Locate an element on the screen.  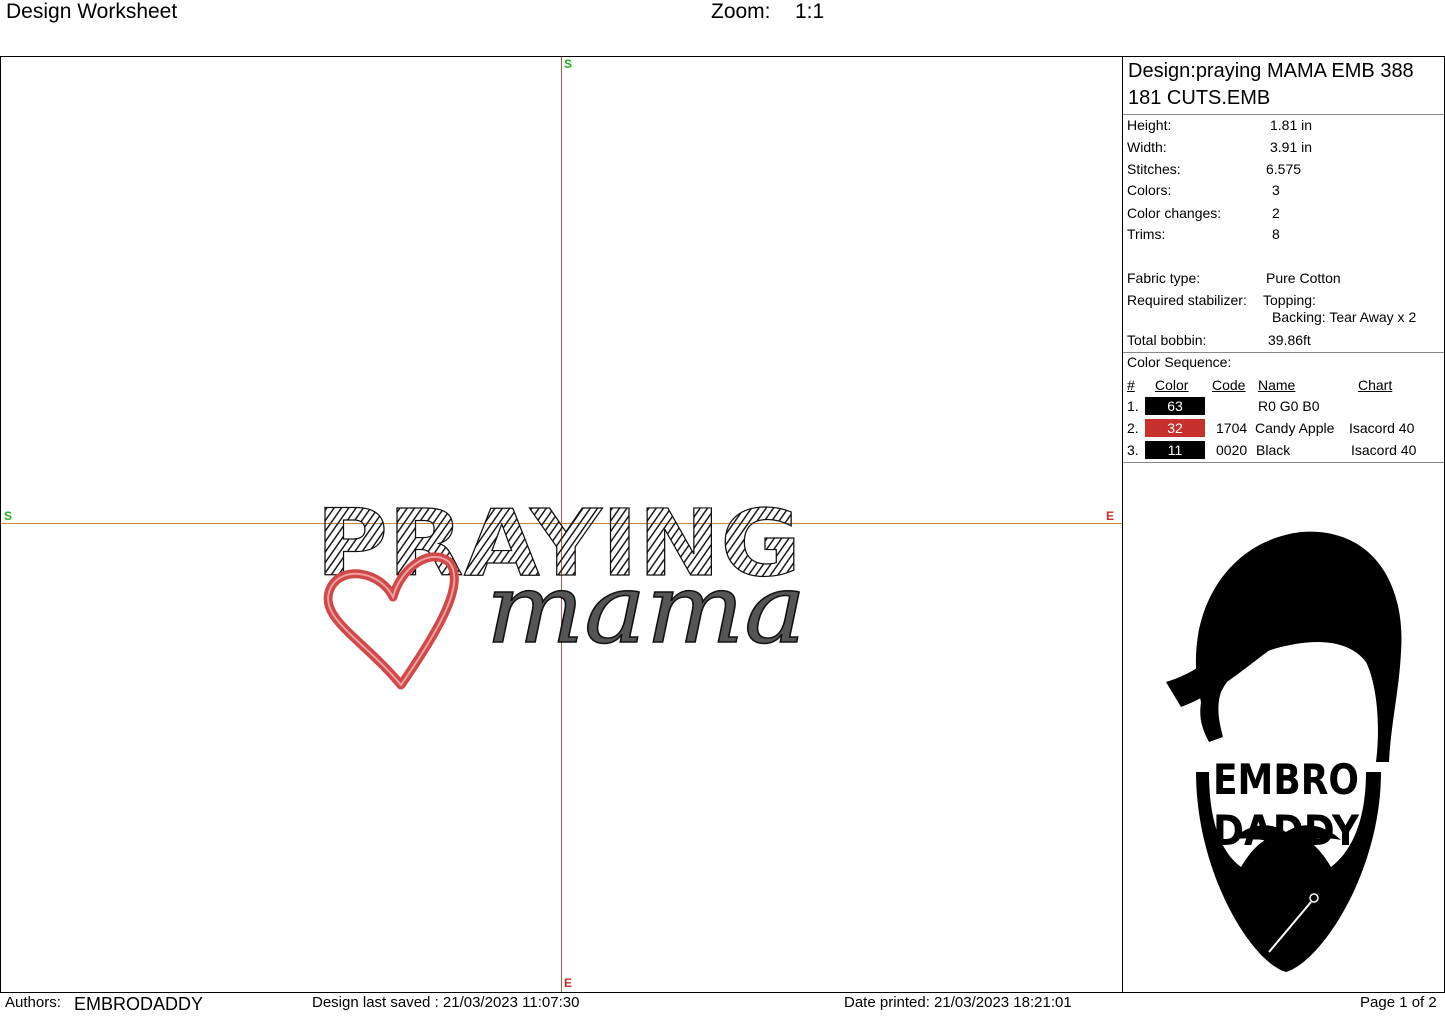
fabric-value: Pure Cotton is located at coordinates (1303, 278).